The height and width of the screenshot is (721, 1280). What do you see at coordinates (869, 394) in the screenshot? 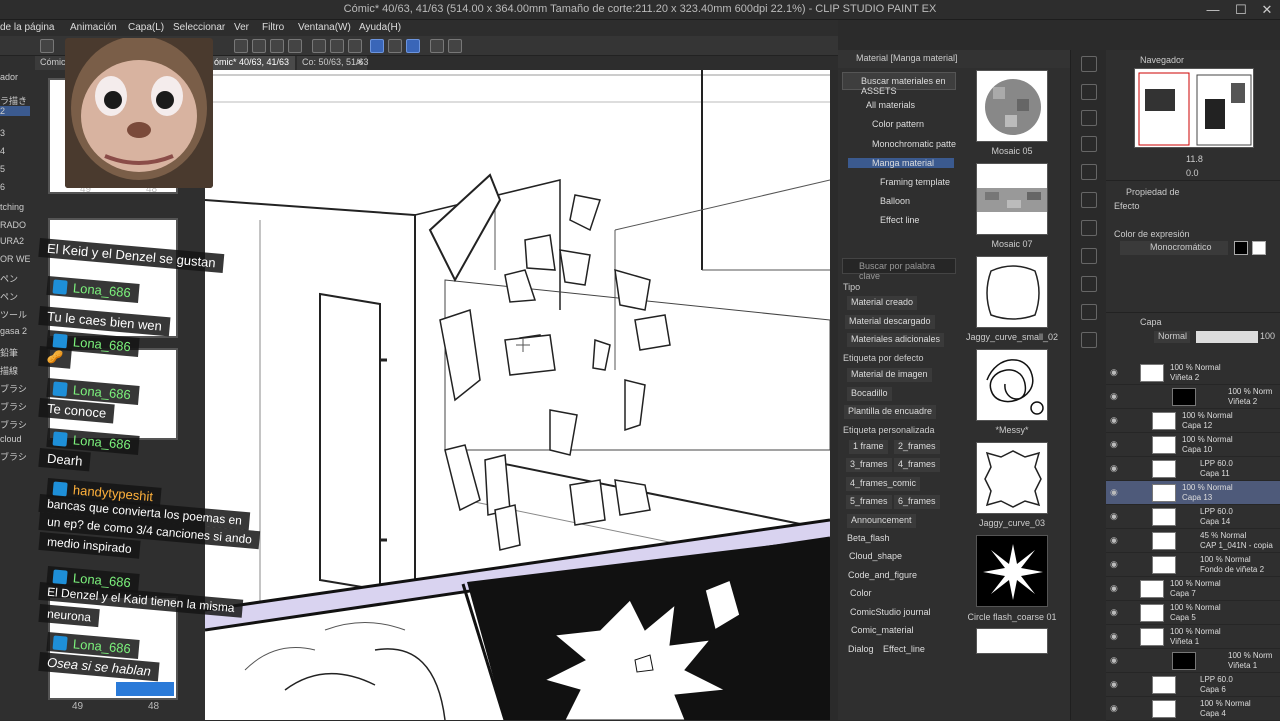
I see `tag-item: Bocadillo` at bounding box center [869, 394].